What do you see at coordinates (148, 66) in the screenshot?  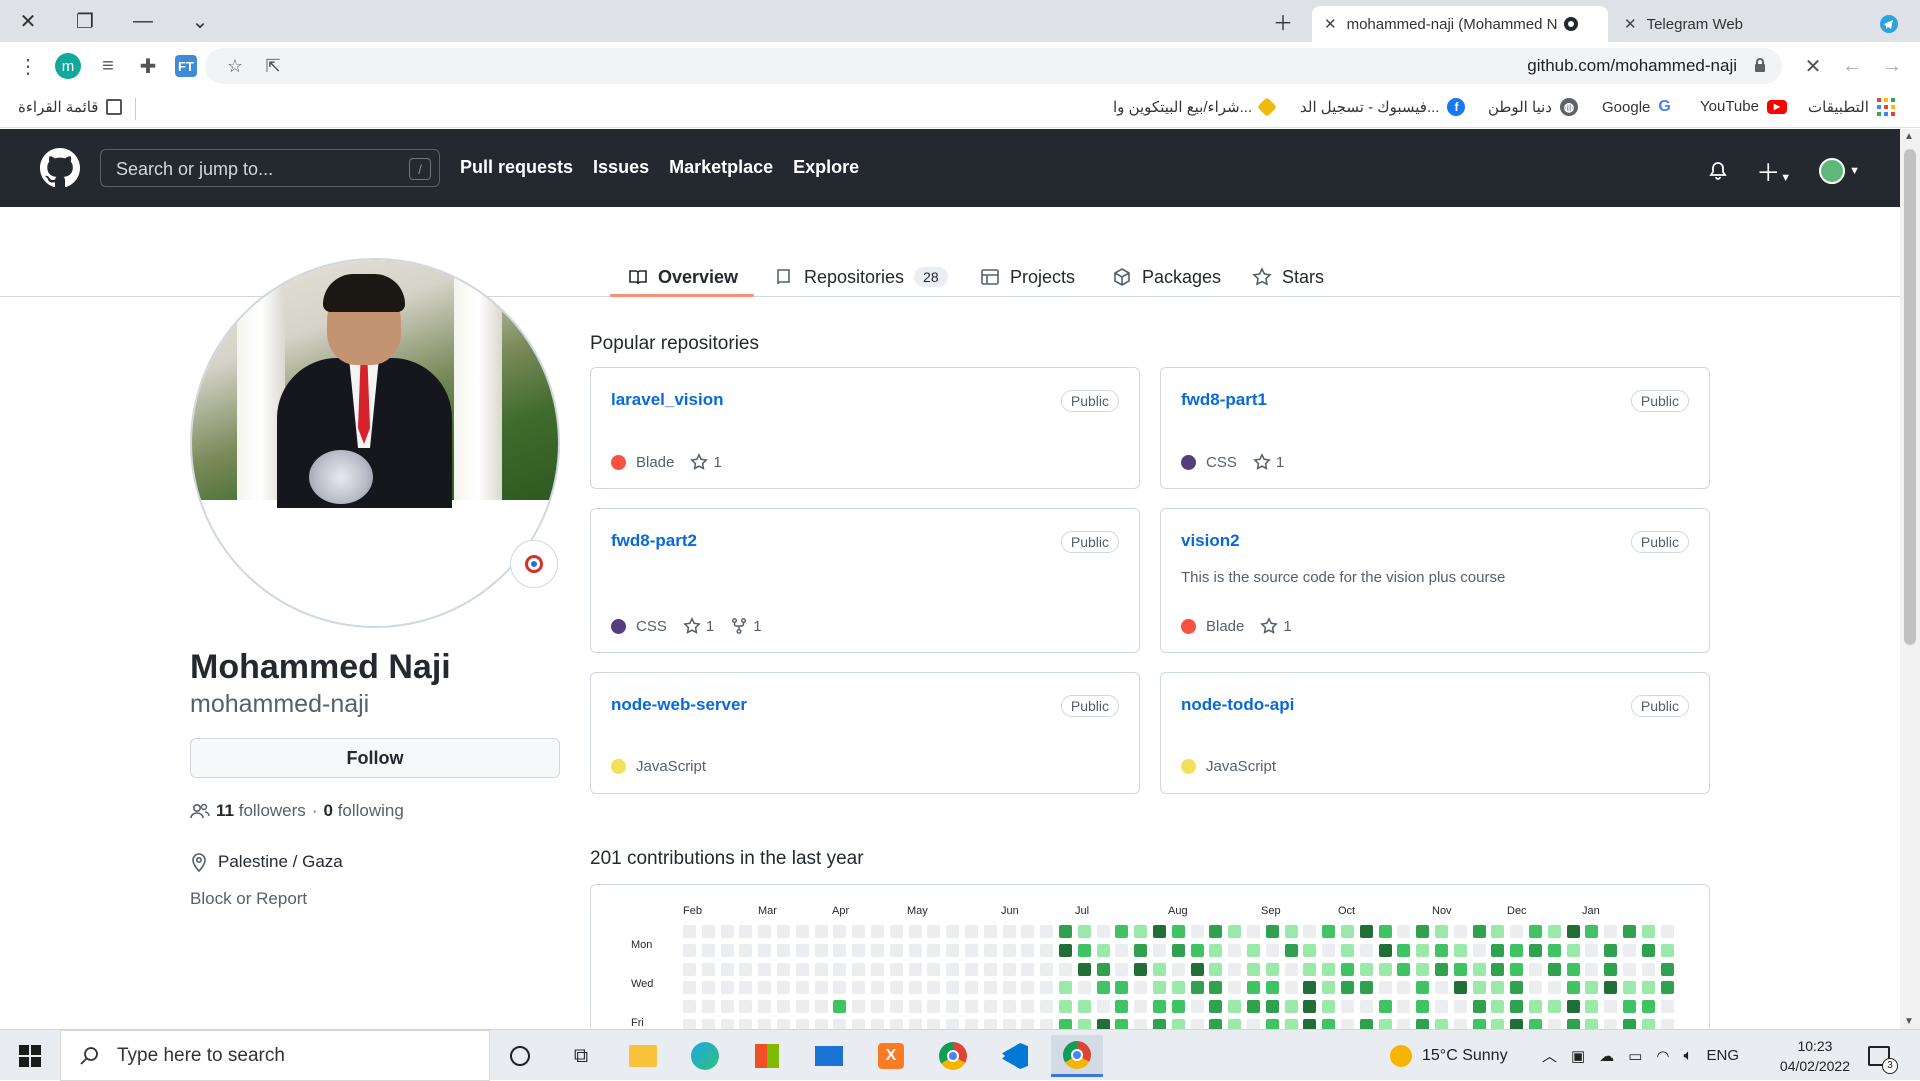 I see `extensions-puzzle-icon: ✚` at bounding box center [148, 66].